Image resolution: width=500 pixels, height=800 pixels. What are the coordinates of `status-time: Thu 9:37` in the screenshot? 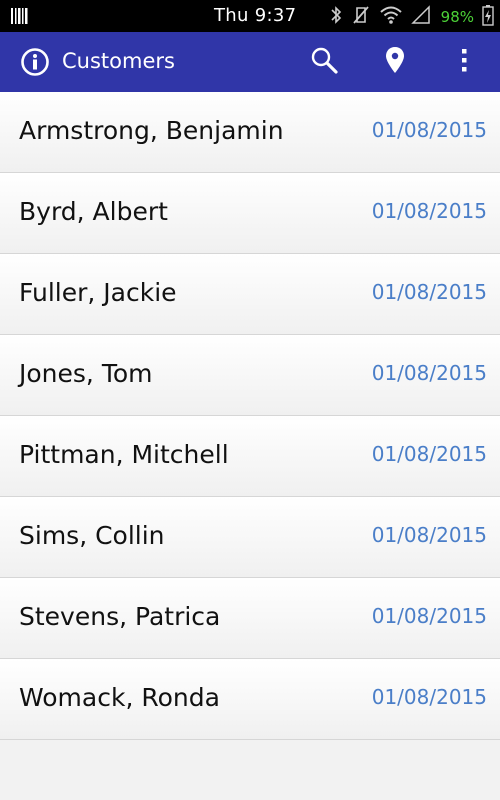 It's located at (255, 15).